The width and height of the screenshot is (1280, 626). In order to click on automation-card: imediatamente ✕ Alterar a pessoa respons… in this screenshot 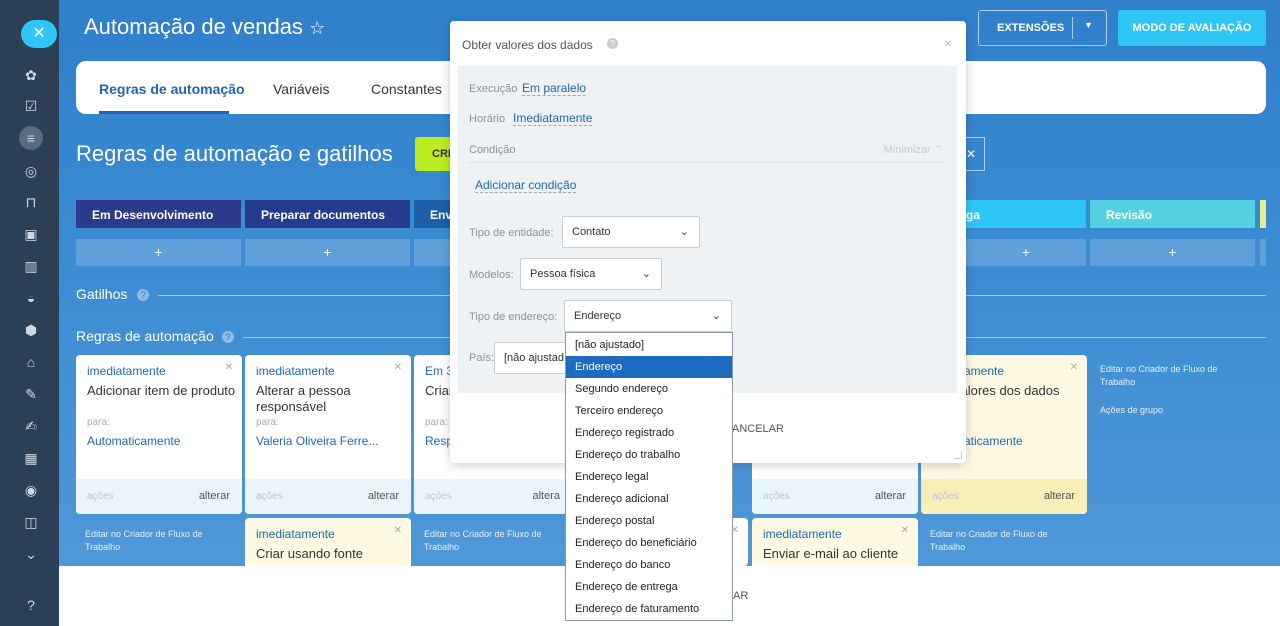, I will do `click(328, 434)`.